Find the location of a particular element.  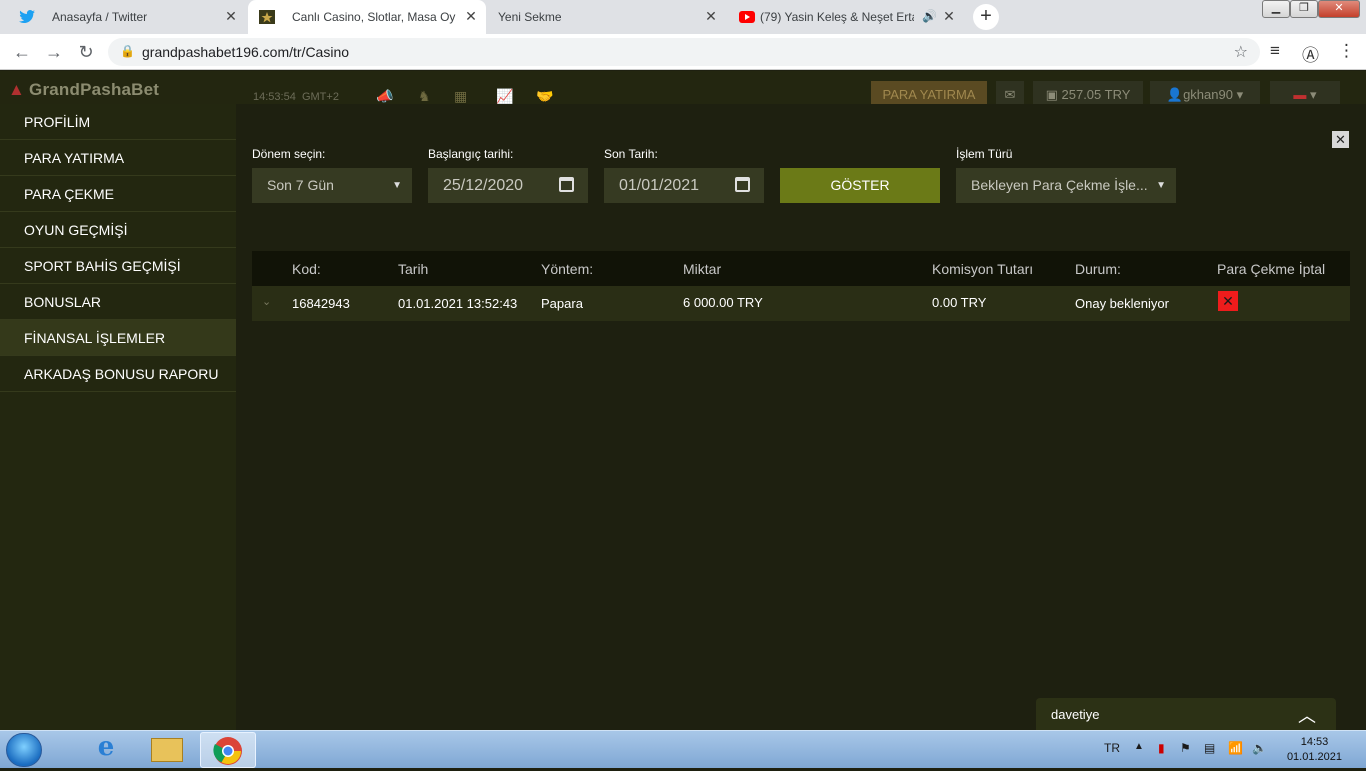

header-deposit-button: PARA YATIRMA is located at coordinates (929, 93).